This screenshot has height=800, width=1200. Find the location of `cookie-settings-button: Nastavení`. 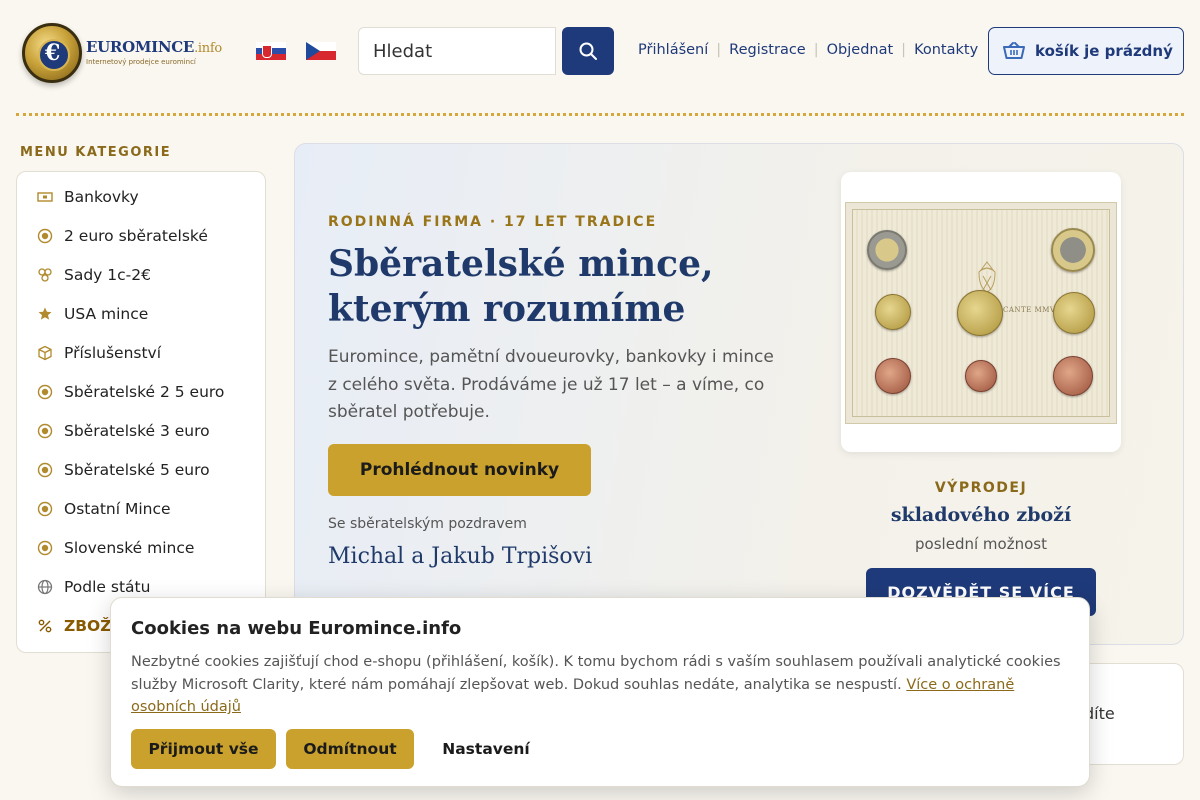

cookie-settings-button: Nastavení is located at coordinates (486, 749).